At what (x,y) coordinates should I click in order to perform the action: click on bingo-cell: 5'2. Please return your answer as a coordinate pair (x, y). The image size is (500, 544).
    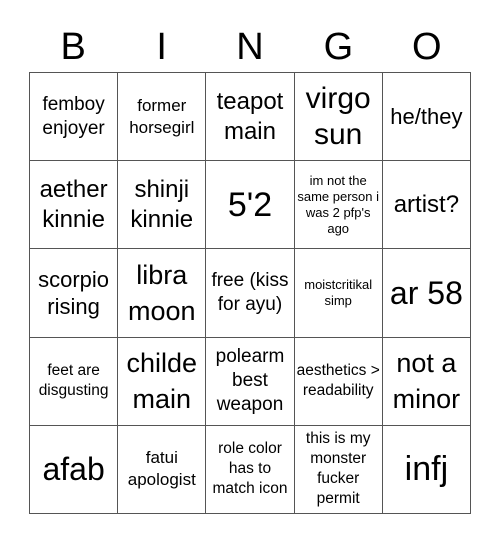
    Looking at the image, I should click on (250, 205).